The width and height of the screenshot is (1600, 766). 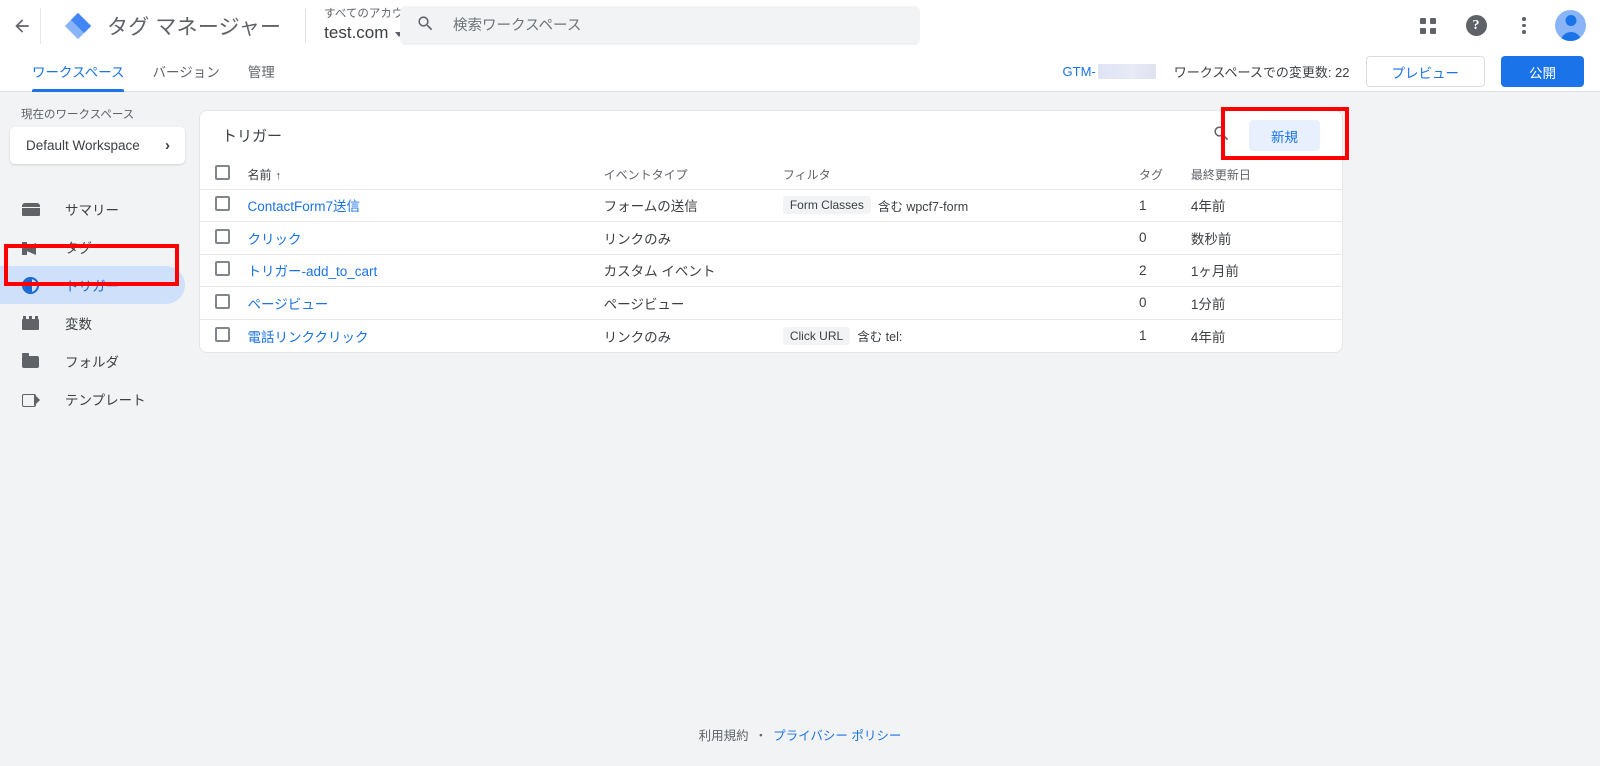 I want to click on table-row: クリック リンクのみ 0 数秒前, so click(x=771, y=237).